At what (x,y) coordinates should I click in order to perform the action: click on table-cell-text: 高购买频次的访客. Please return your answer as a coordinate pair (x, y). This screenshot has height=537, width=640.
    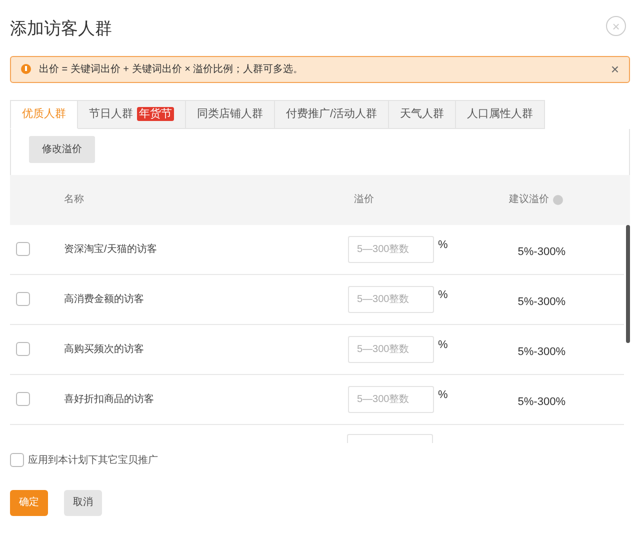
    Looking at the image, I should click on (104, 349).